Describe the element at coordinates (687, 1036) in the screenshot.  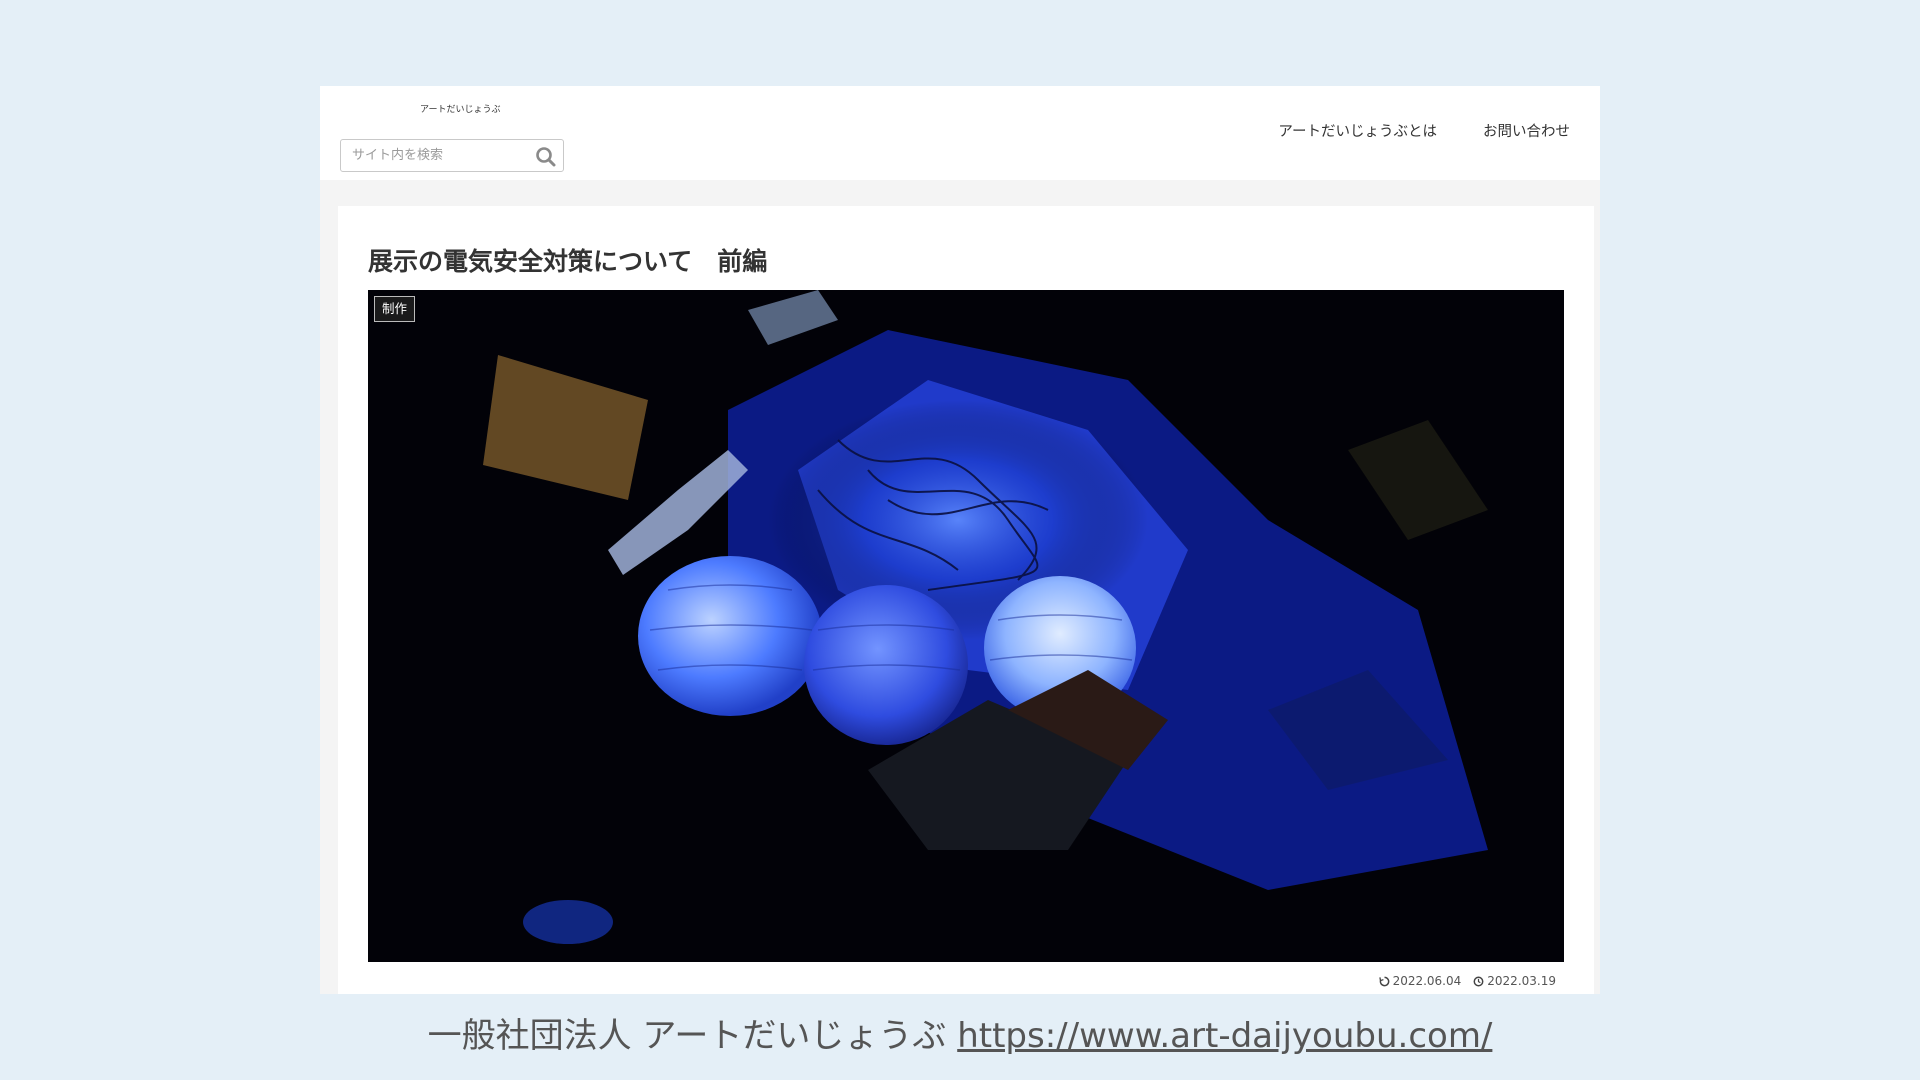
I see `caption-org: 一般社団法人 アートだいじょうぶ` at that location.